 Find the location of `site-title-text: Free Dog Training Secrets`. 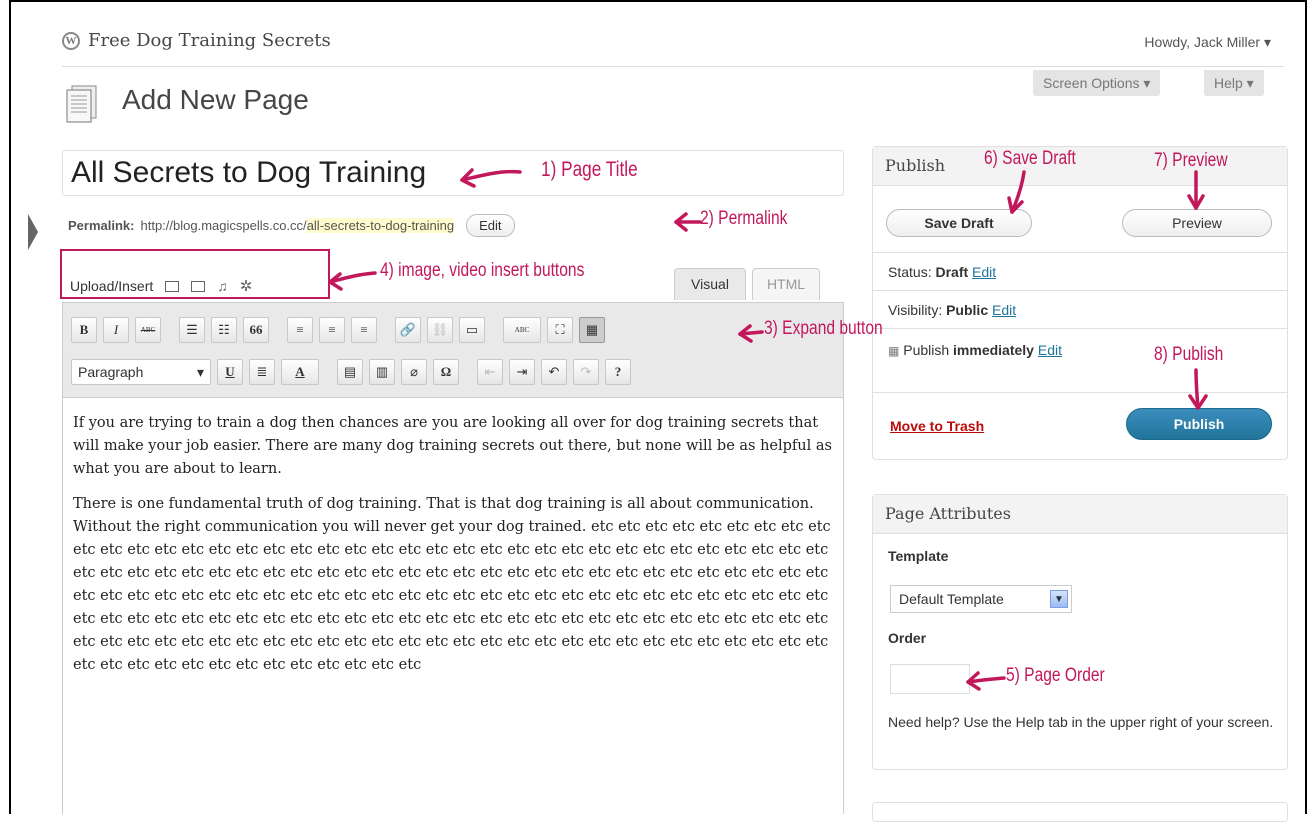

site-title-text: Free Dog Training Secrets is located at coordinates (209, 40).